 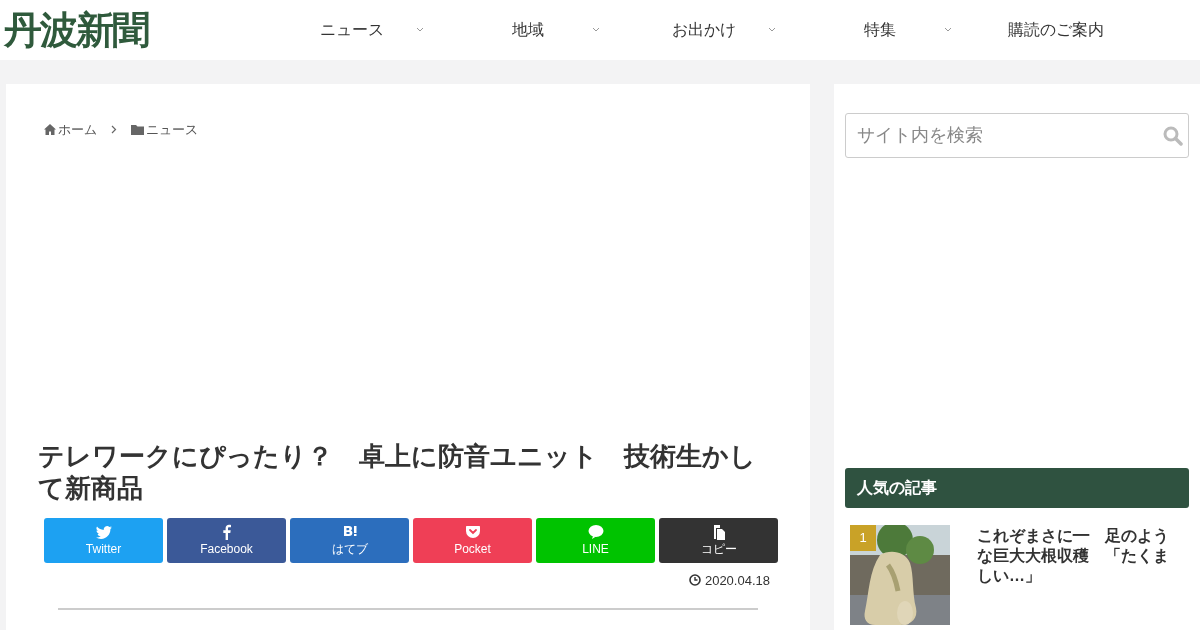 I want to click on widget-heading: 人気の記事, so click(x=1017, y=488).